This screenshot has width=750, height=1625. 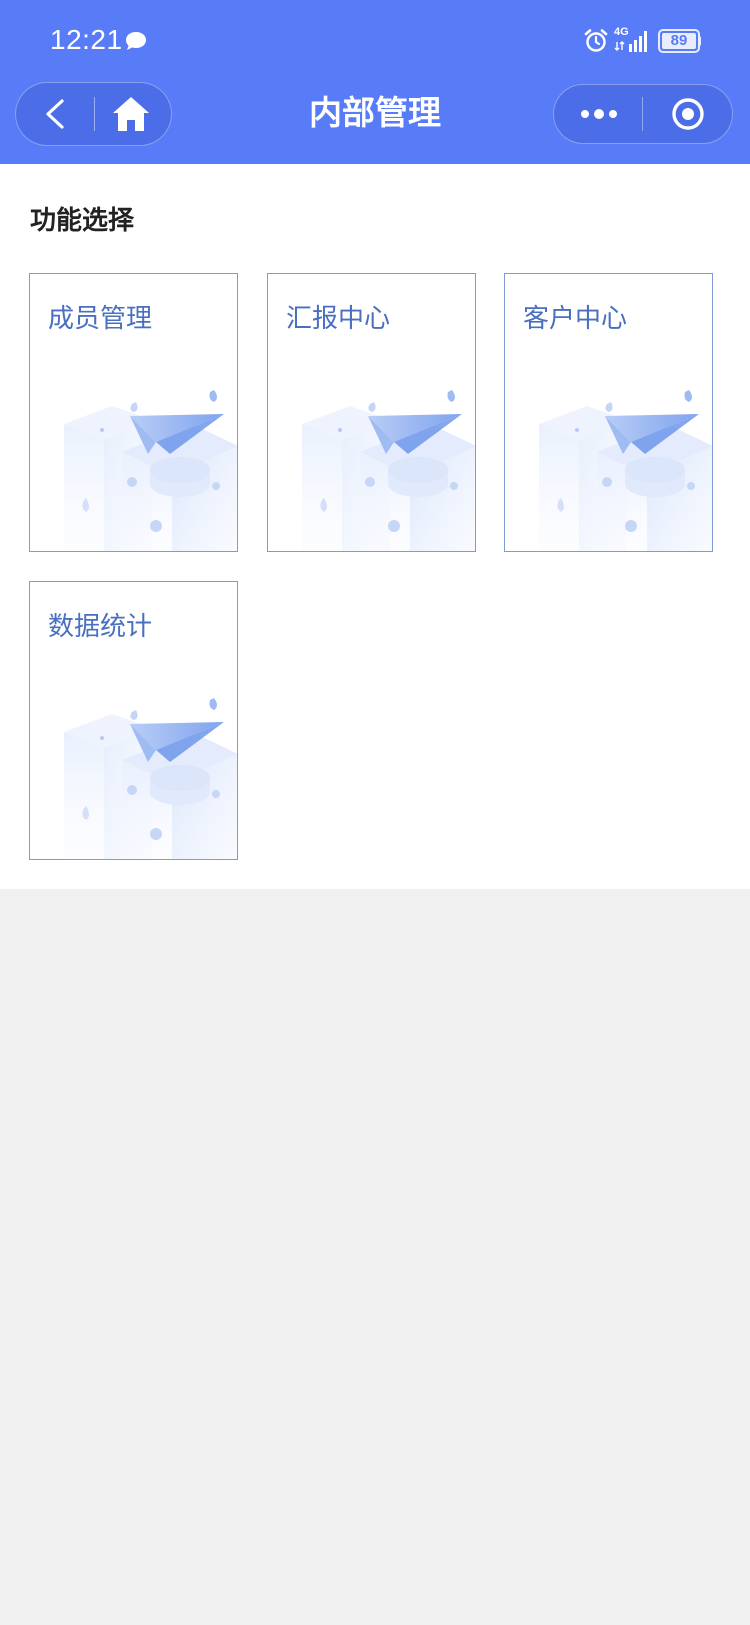 What do you see at coordinates (575, 319) in the screenshot?
I see `card-label: 客户中心` at bounding box center [575, 319].